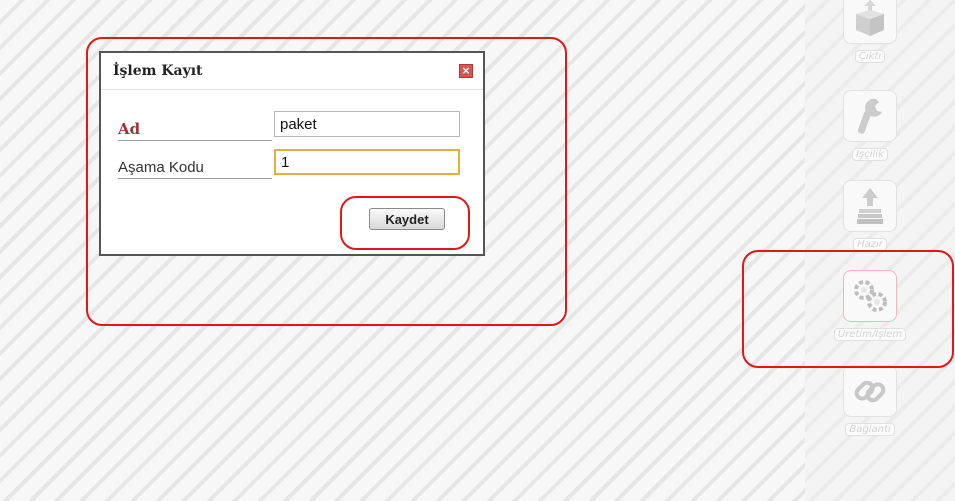 The width and height of the screenshot is (955, 501). I want to click on toolbar-item-cikti: Çıktı, so click(870, 31).